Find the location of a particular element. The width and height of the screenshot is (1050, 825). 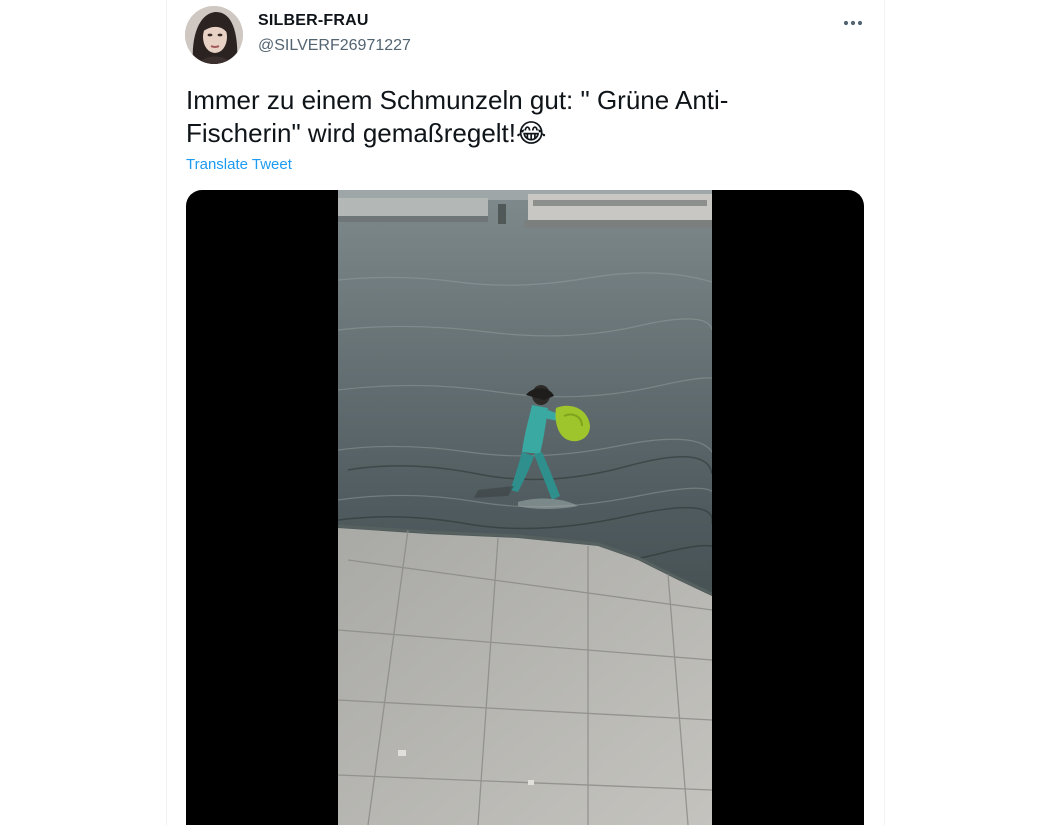

timeline-right-border is located at coordinates (884, 412).